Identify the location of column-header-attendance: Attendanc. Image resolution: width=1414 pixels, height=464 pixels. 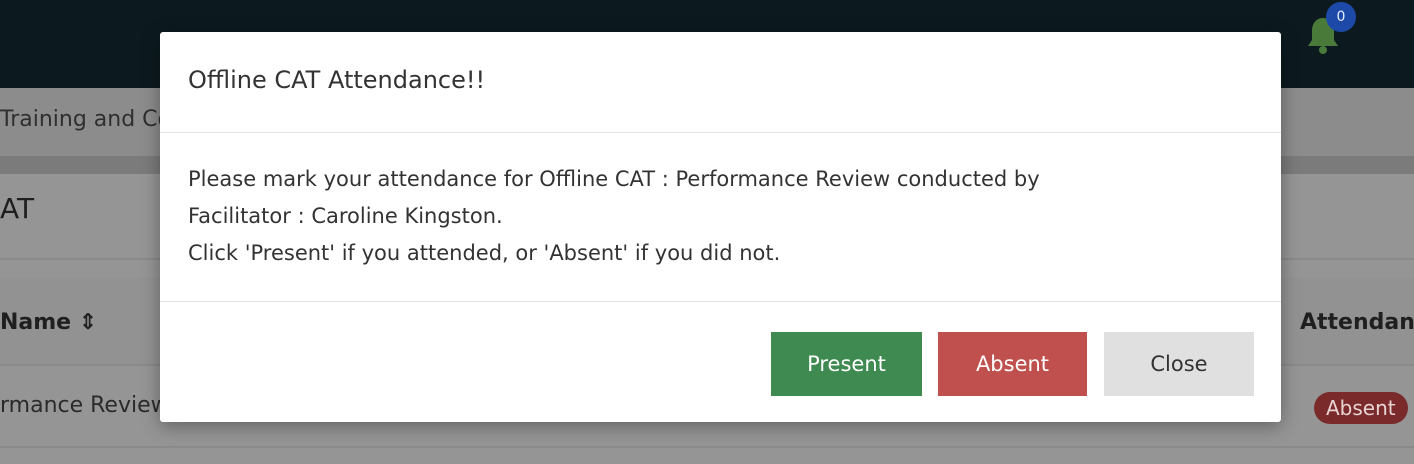
(1357, 322).